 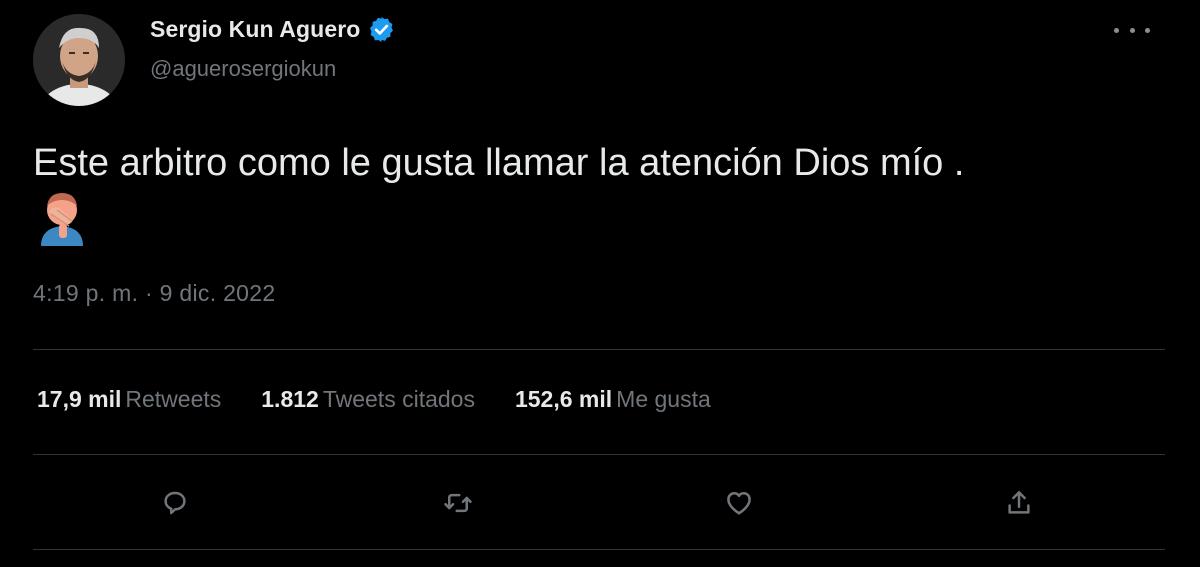 I want to click on stat-quote-tweets: 1.812 Tweets citados, so click(x=368, y=399).